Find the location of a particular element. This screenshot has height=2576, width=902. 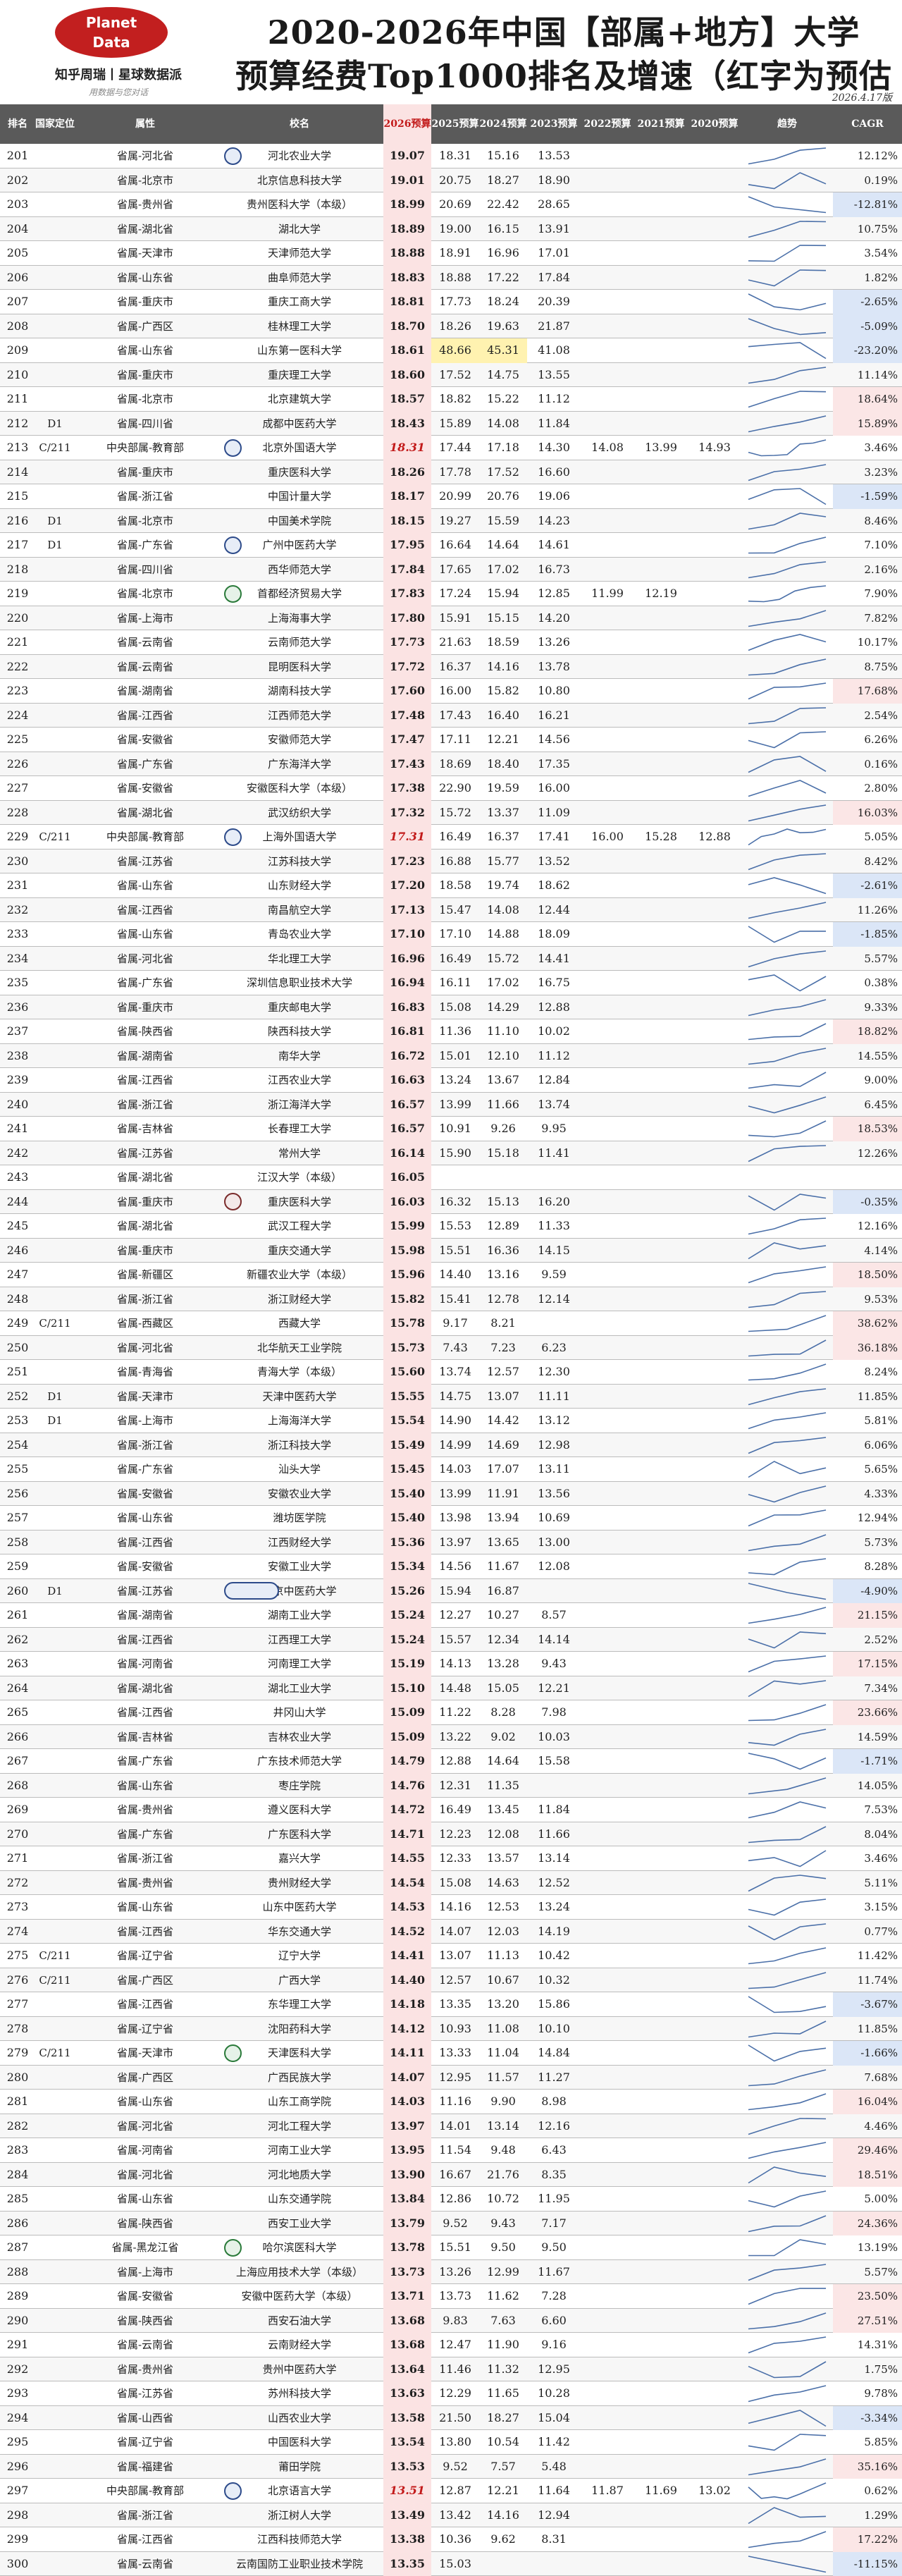

table-row: 286省属-陕西省西安工业大学13.799.529.437.1724.36% is located at coordinates (451, 2224).